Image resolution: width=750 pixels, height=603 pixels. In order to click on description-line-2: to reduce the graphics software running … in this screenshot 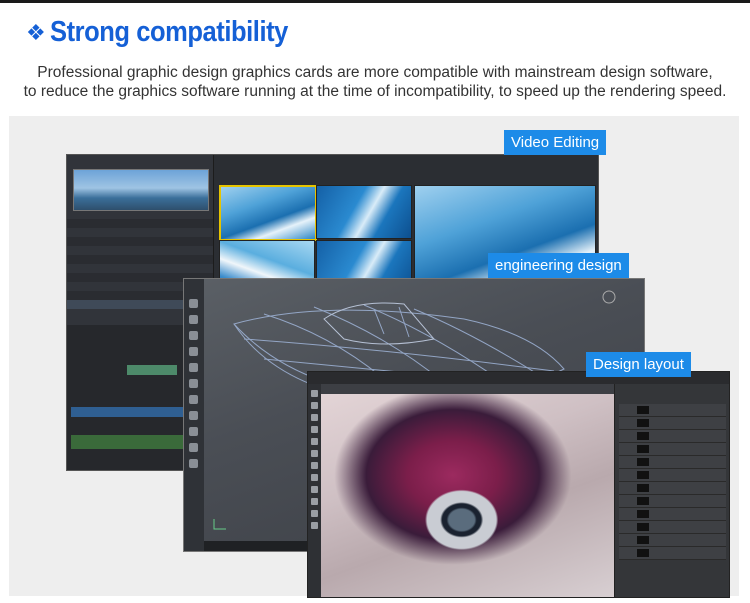, I will do `click(375, 91)`.